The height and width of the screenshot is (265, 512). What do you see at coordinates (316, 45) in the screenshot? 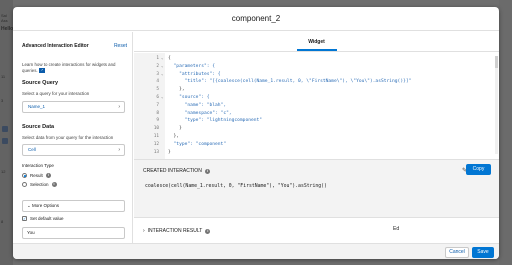
I see `tab-widget: Widget` at bounding box center [316, 45].